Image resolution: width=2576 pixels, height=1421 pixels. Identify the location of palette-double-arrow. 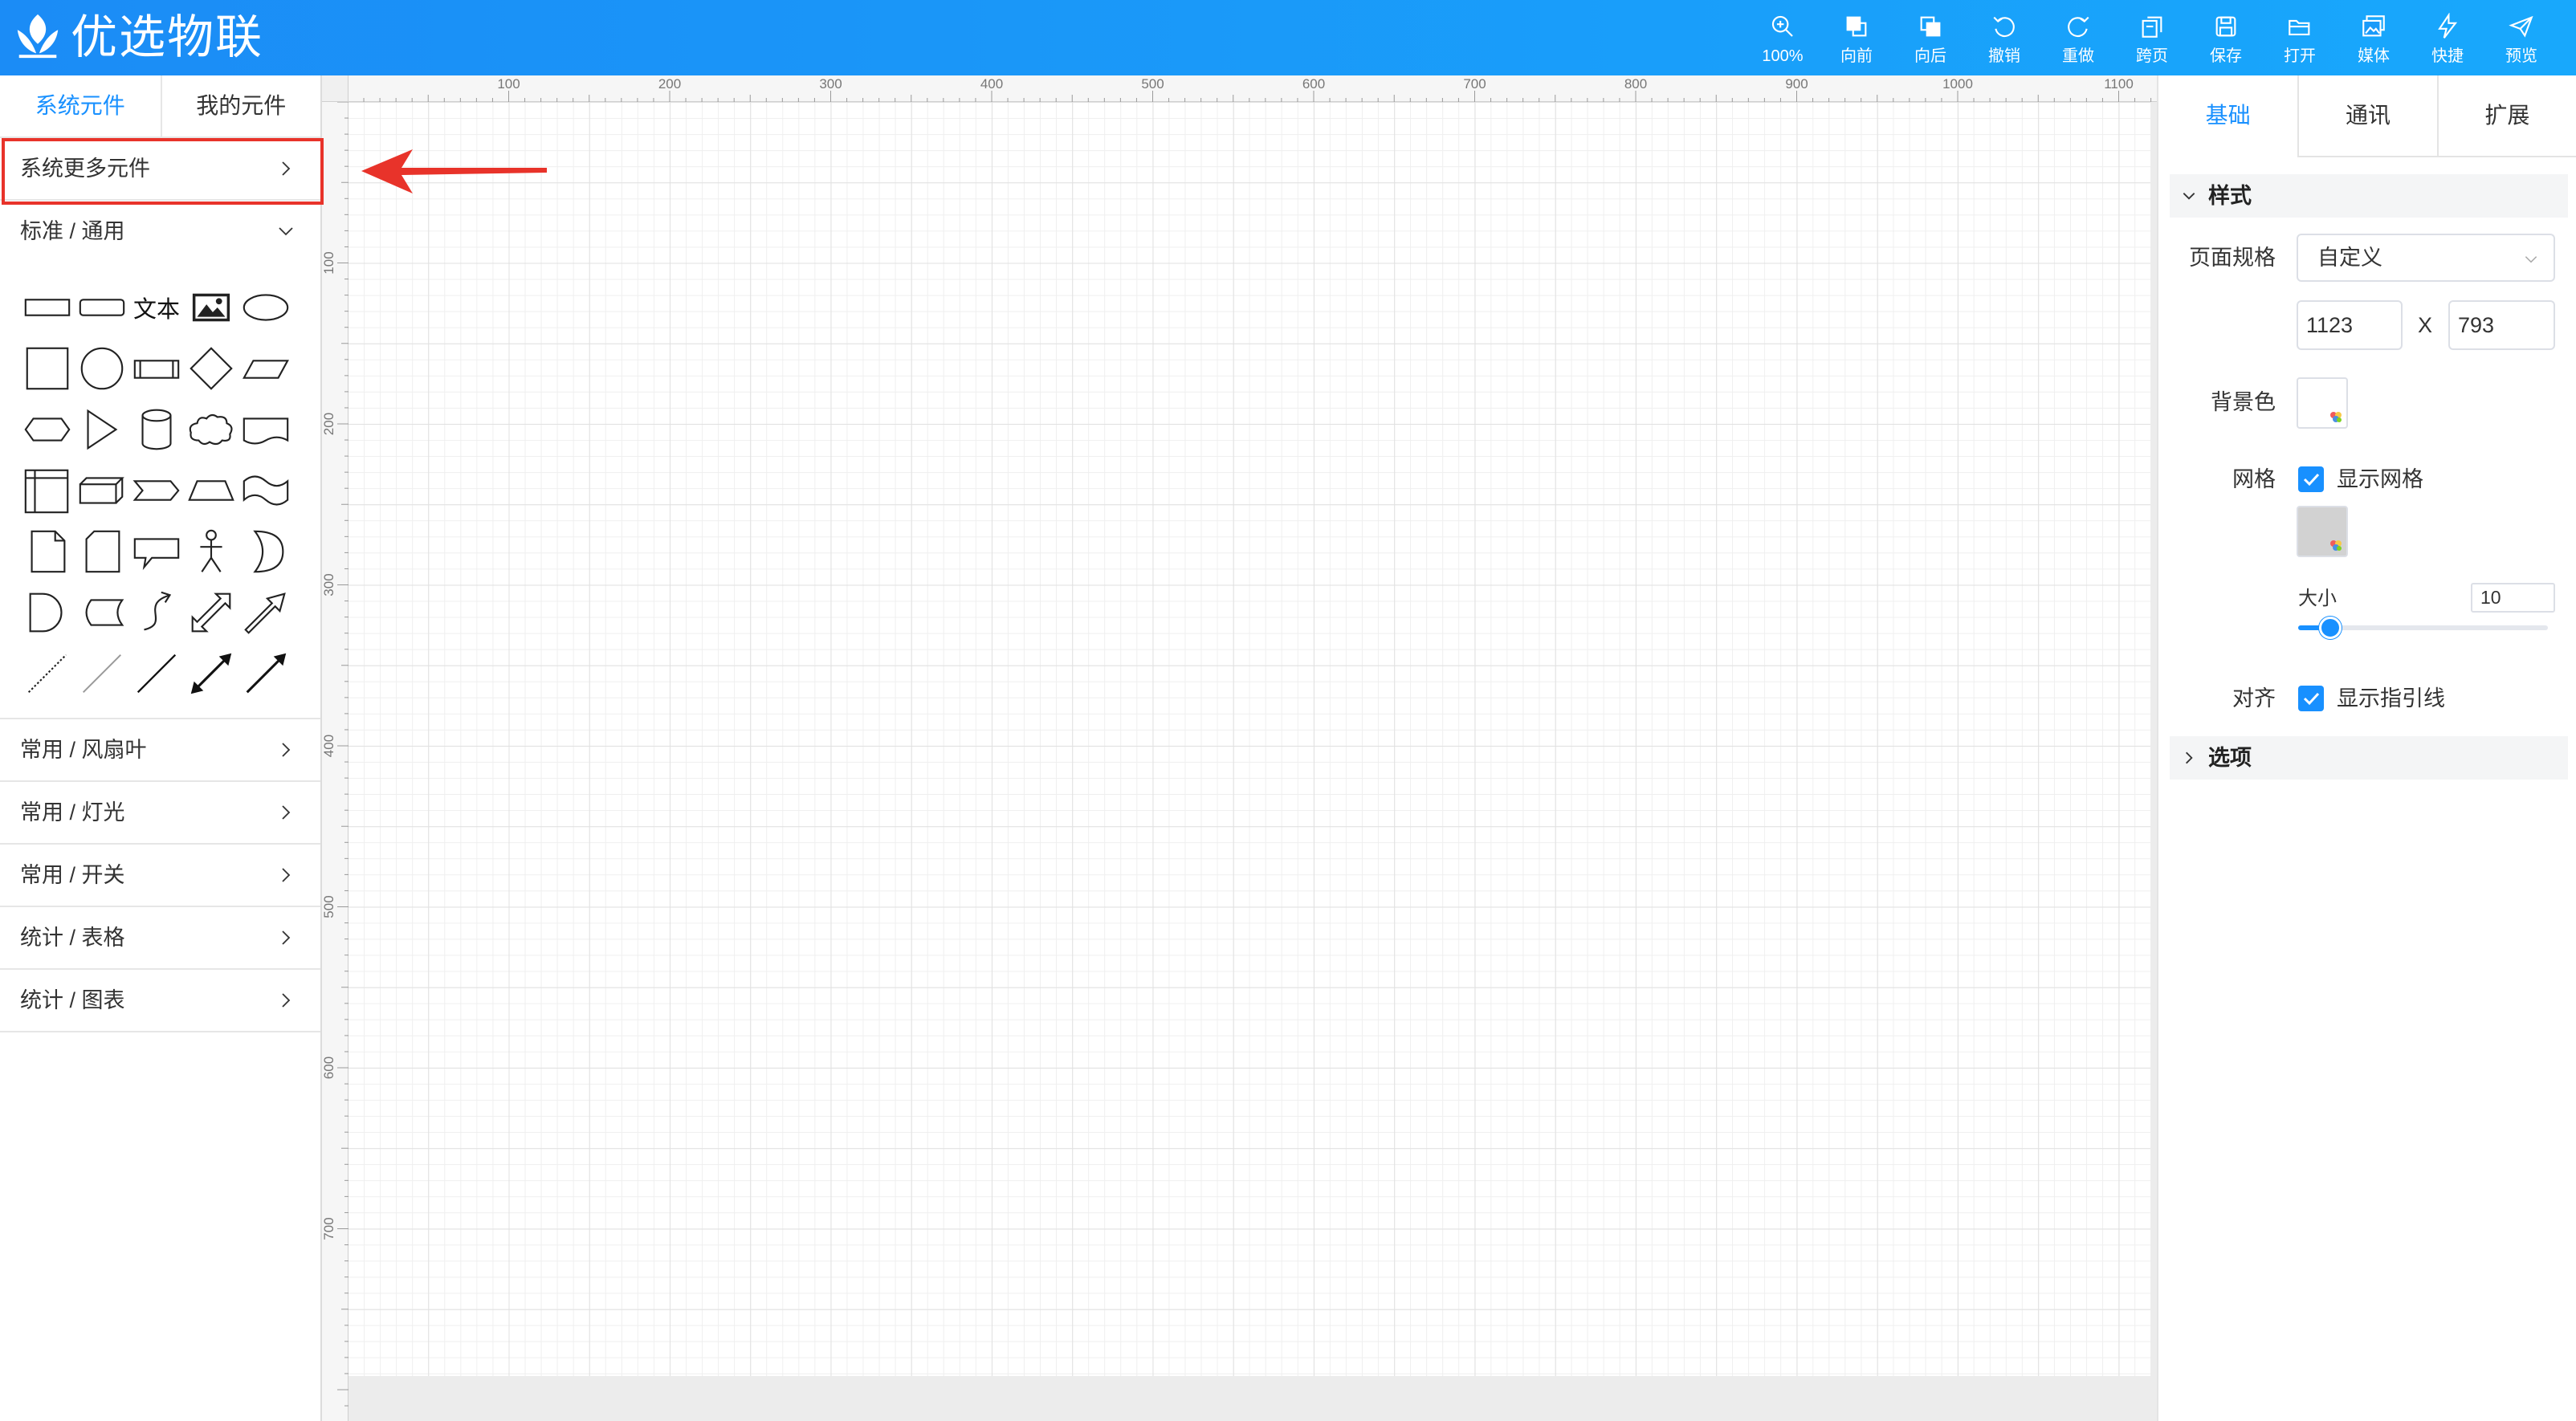
(211, 612).